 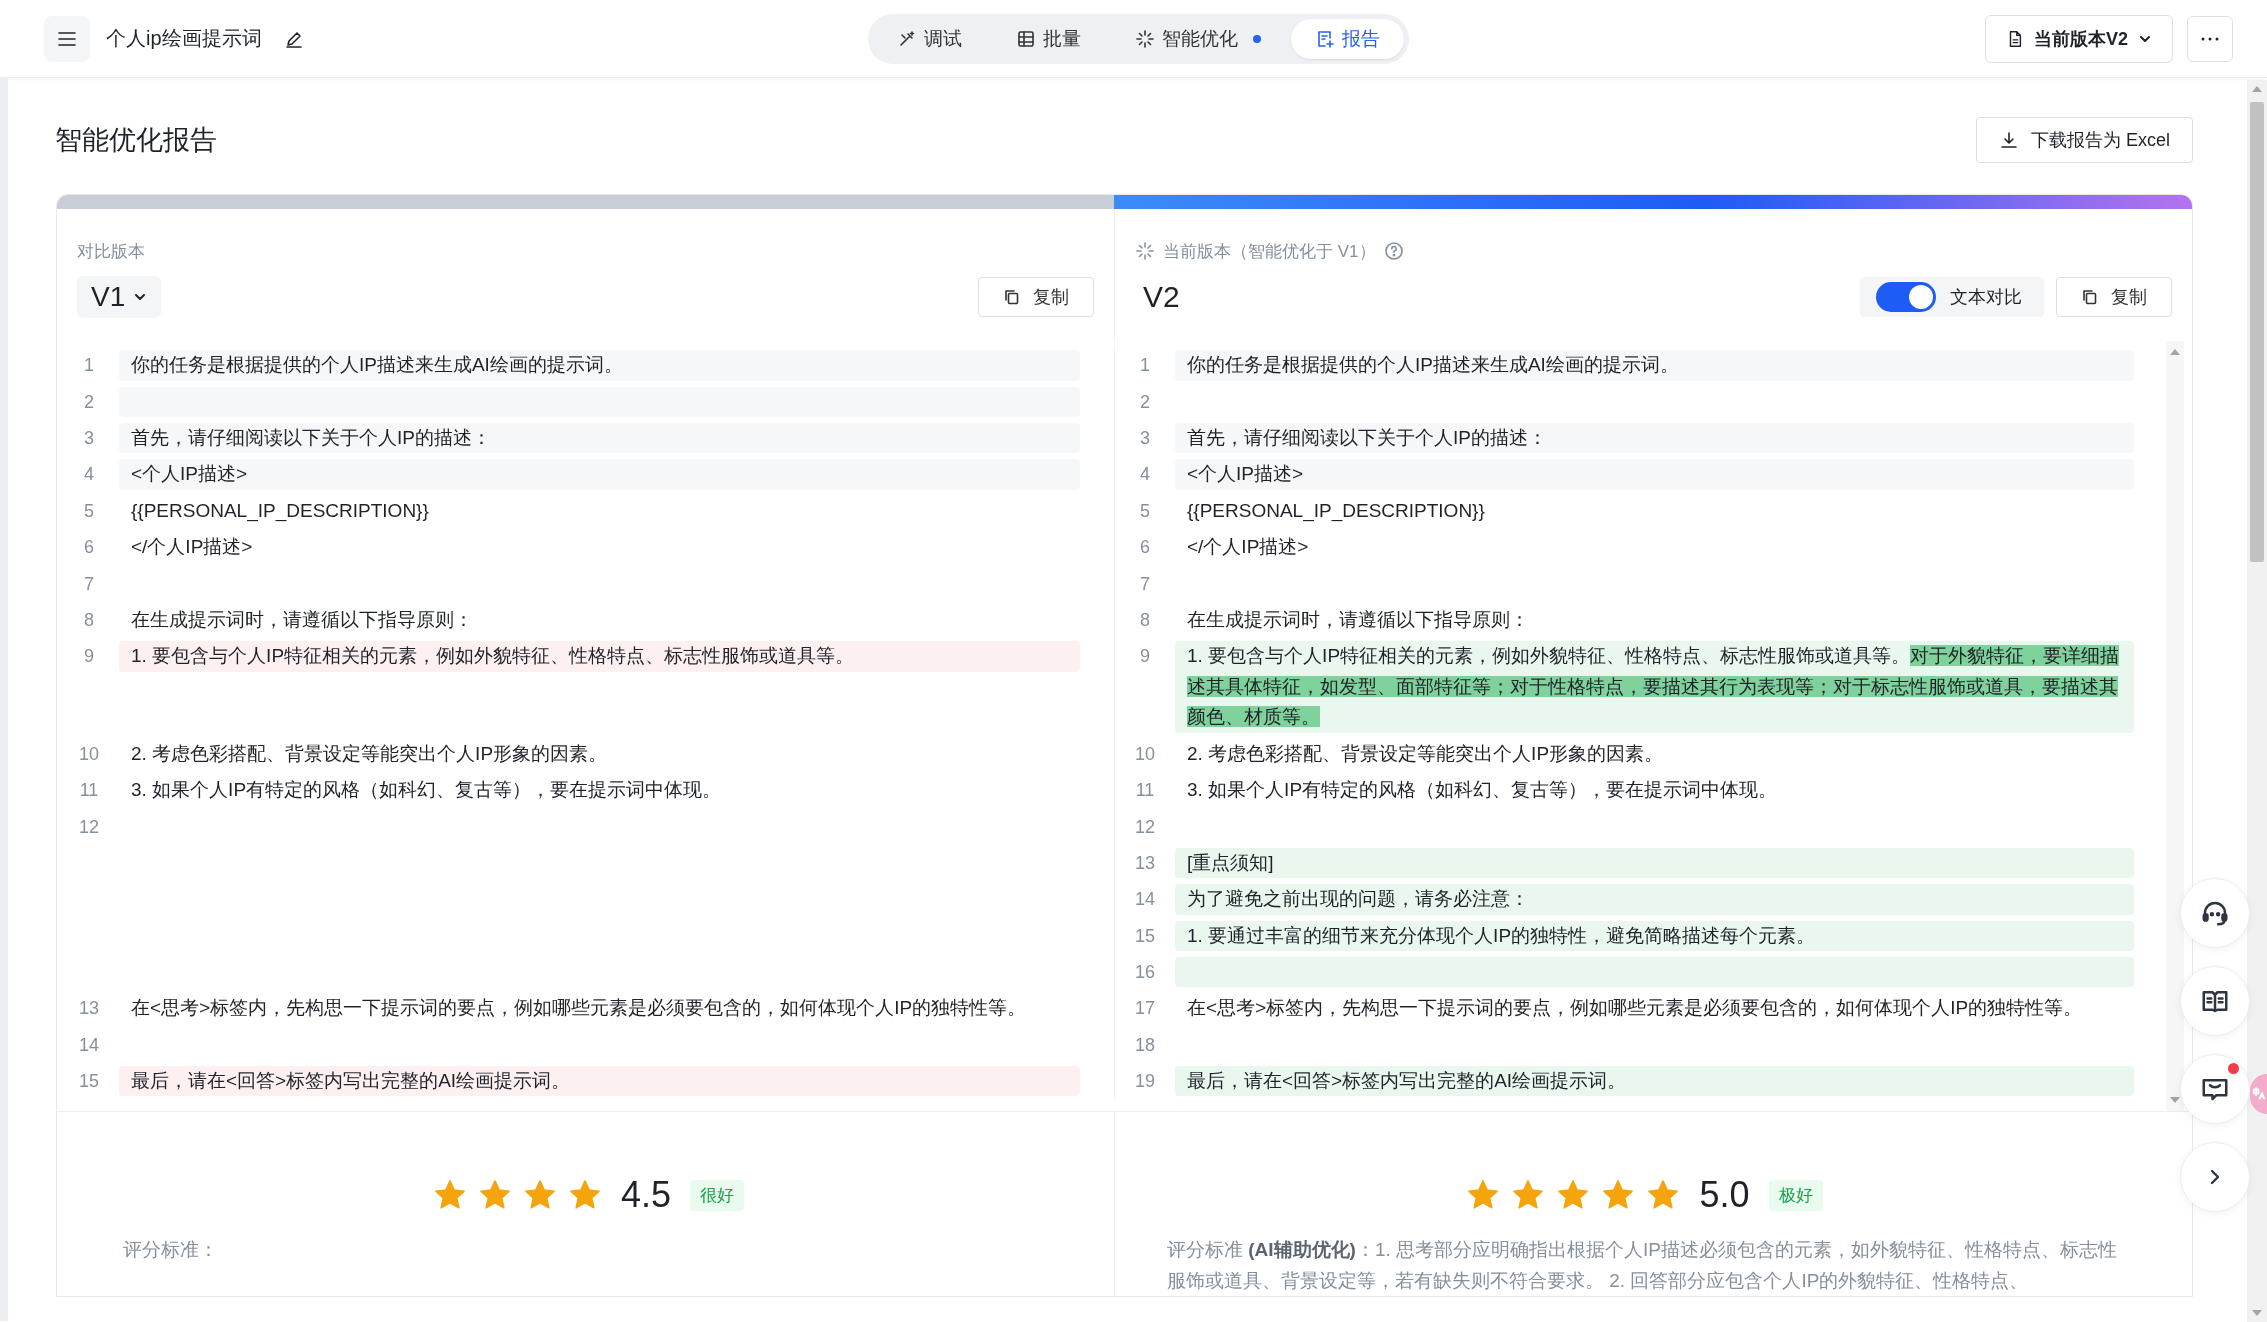 What do you see at coordinates (1347, 38) in the screenshot?
I see `tab: 报告` at bounding box center [1347, 38].